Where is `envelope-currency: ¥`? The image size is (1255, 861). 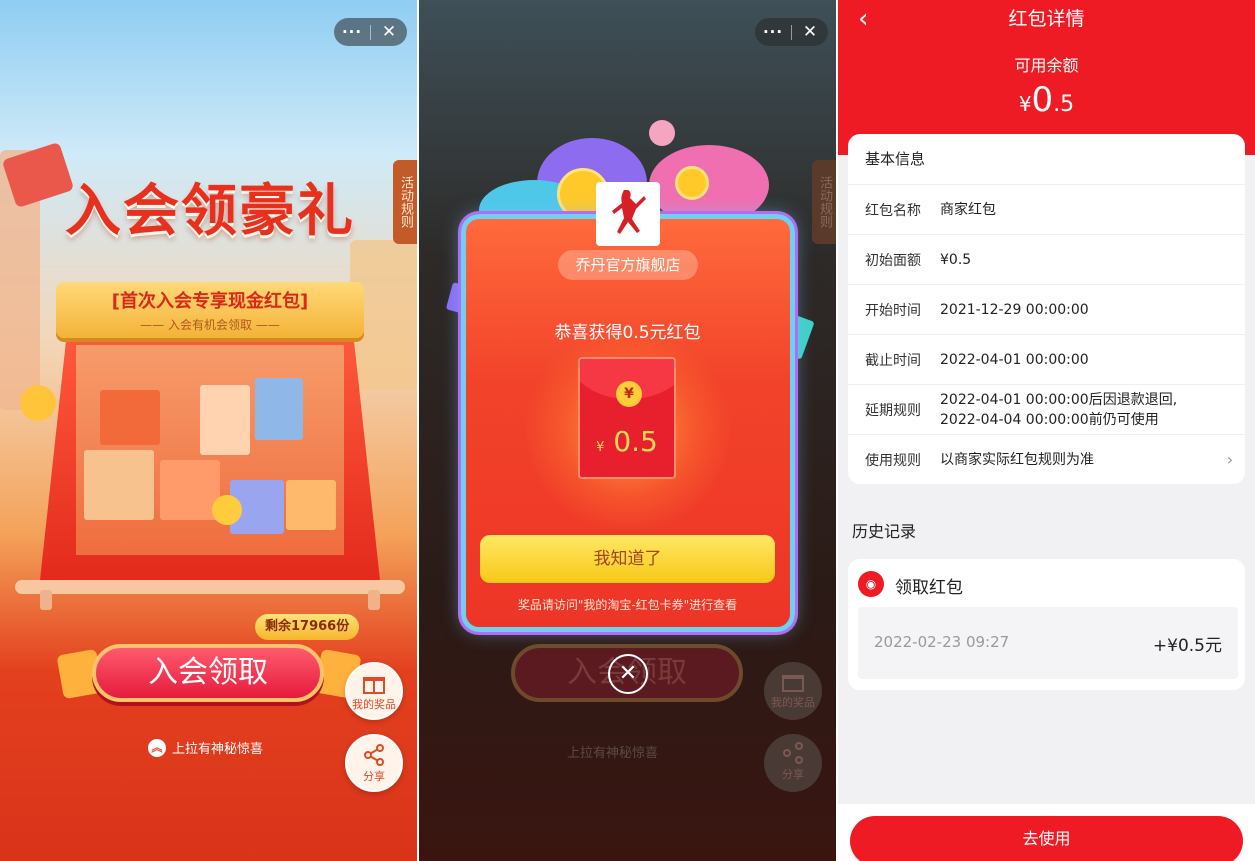 envelope-currency: ¥ is located at coordinates (600, 447).